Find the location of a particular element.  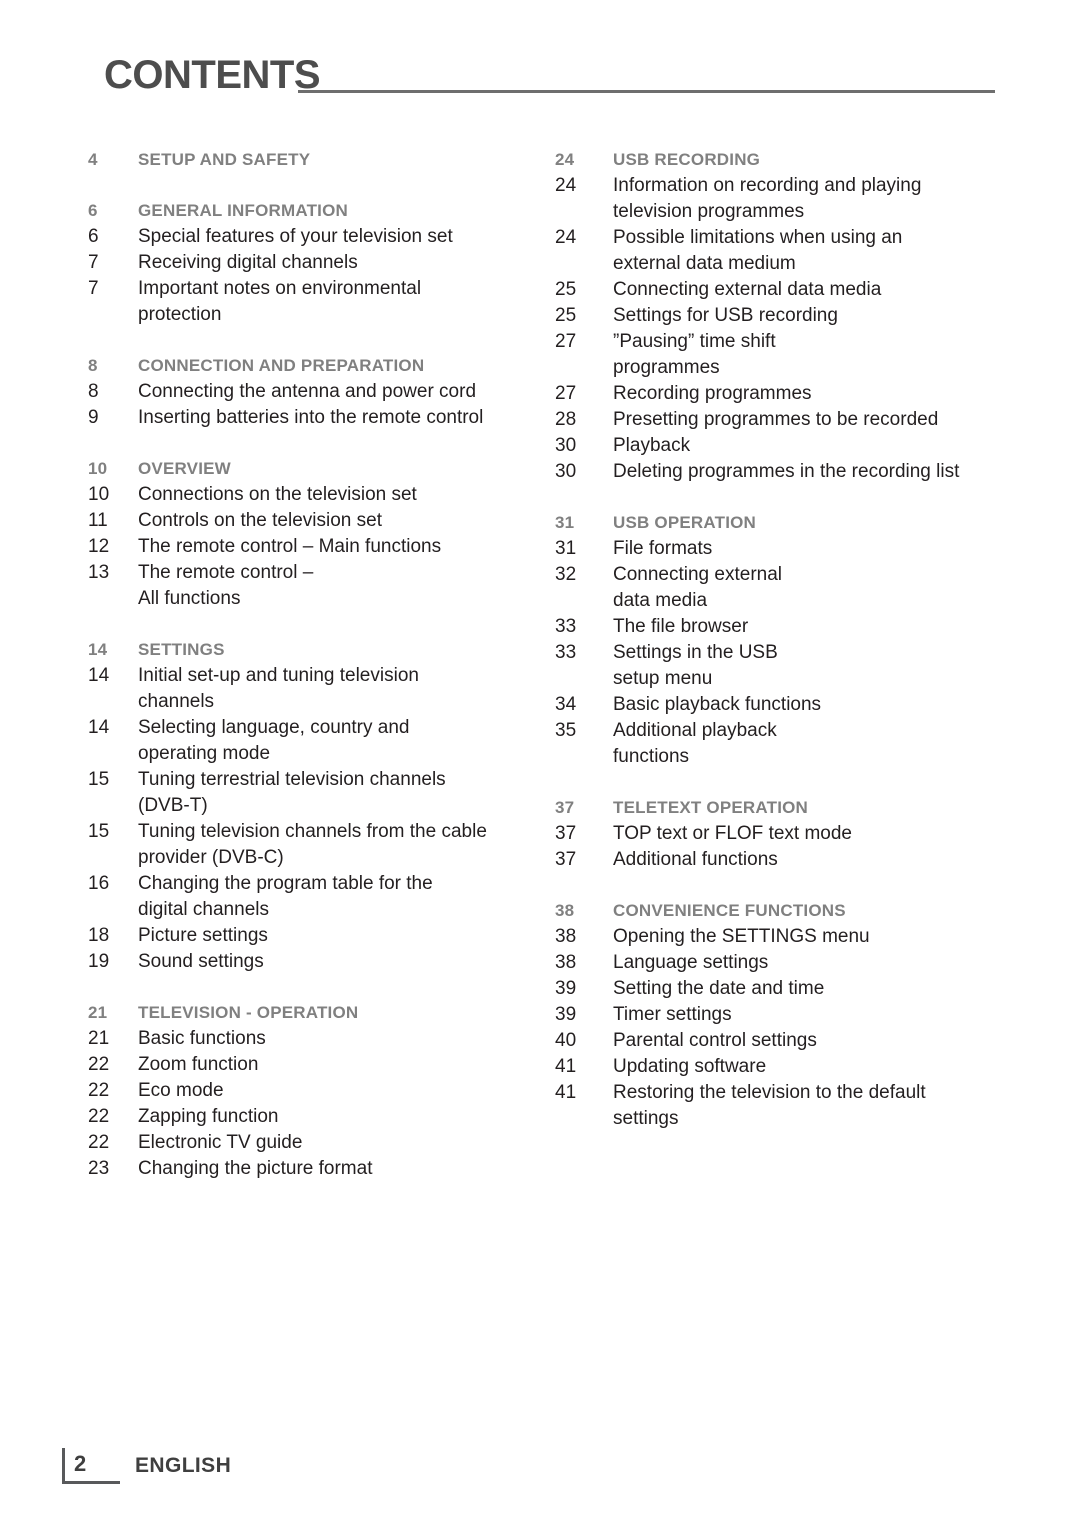

toc-entry: 39 Timer settings is located at coordinates (777, 1015).